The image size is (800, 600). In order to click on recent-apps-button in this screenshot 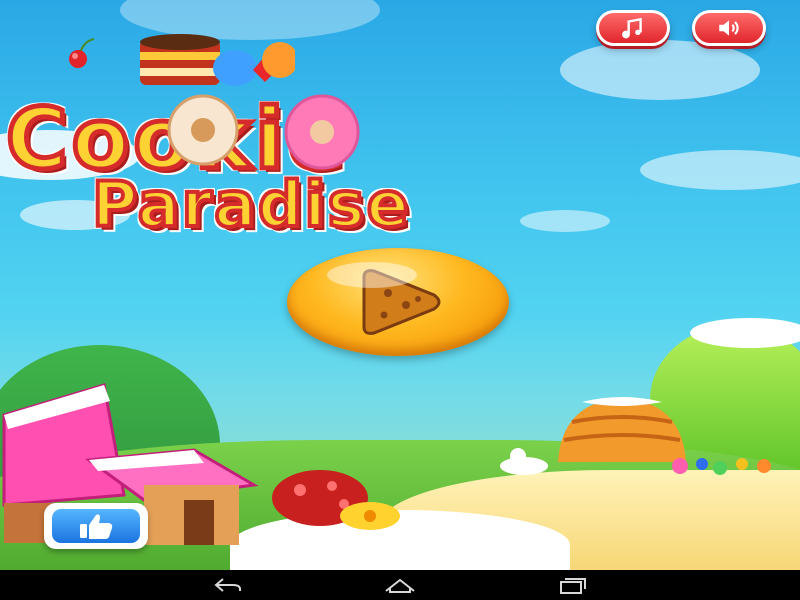, I will do `click(572, 585)`.